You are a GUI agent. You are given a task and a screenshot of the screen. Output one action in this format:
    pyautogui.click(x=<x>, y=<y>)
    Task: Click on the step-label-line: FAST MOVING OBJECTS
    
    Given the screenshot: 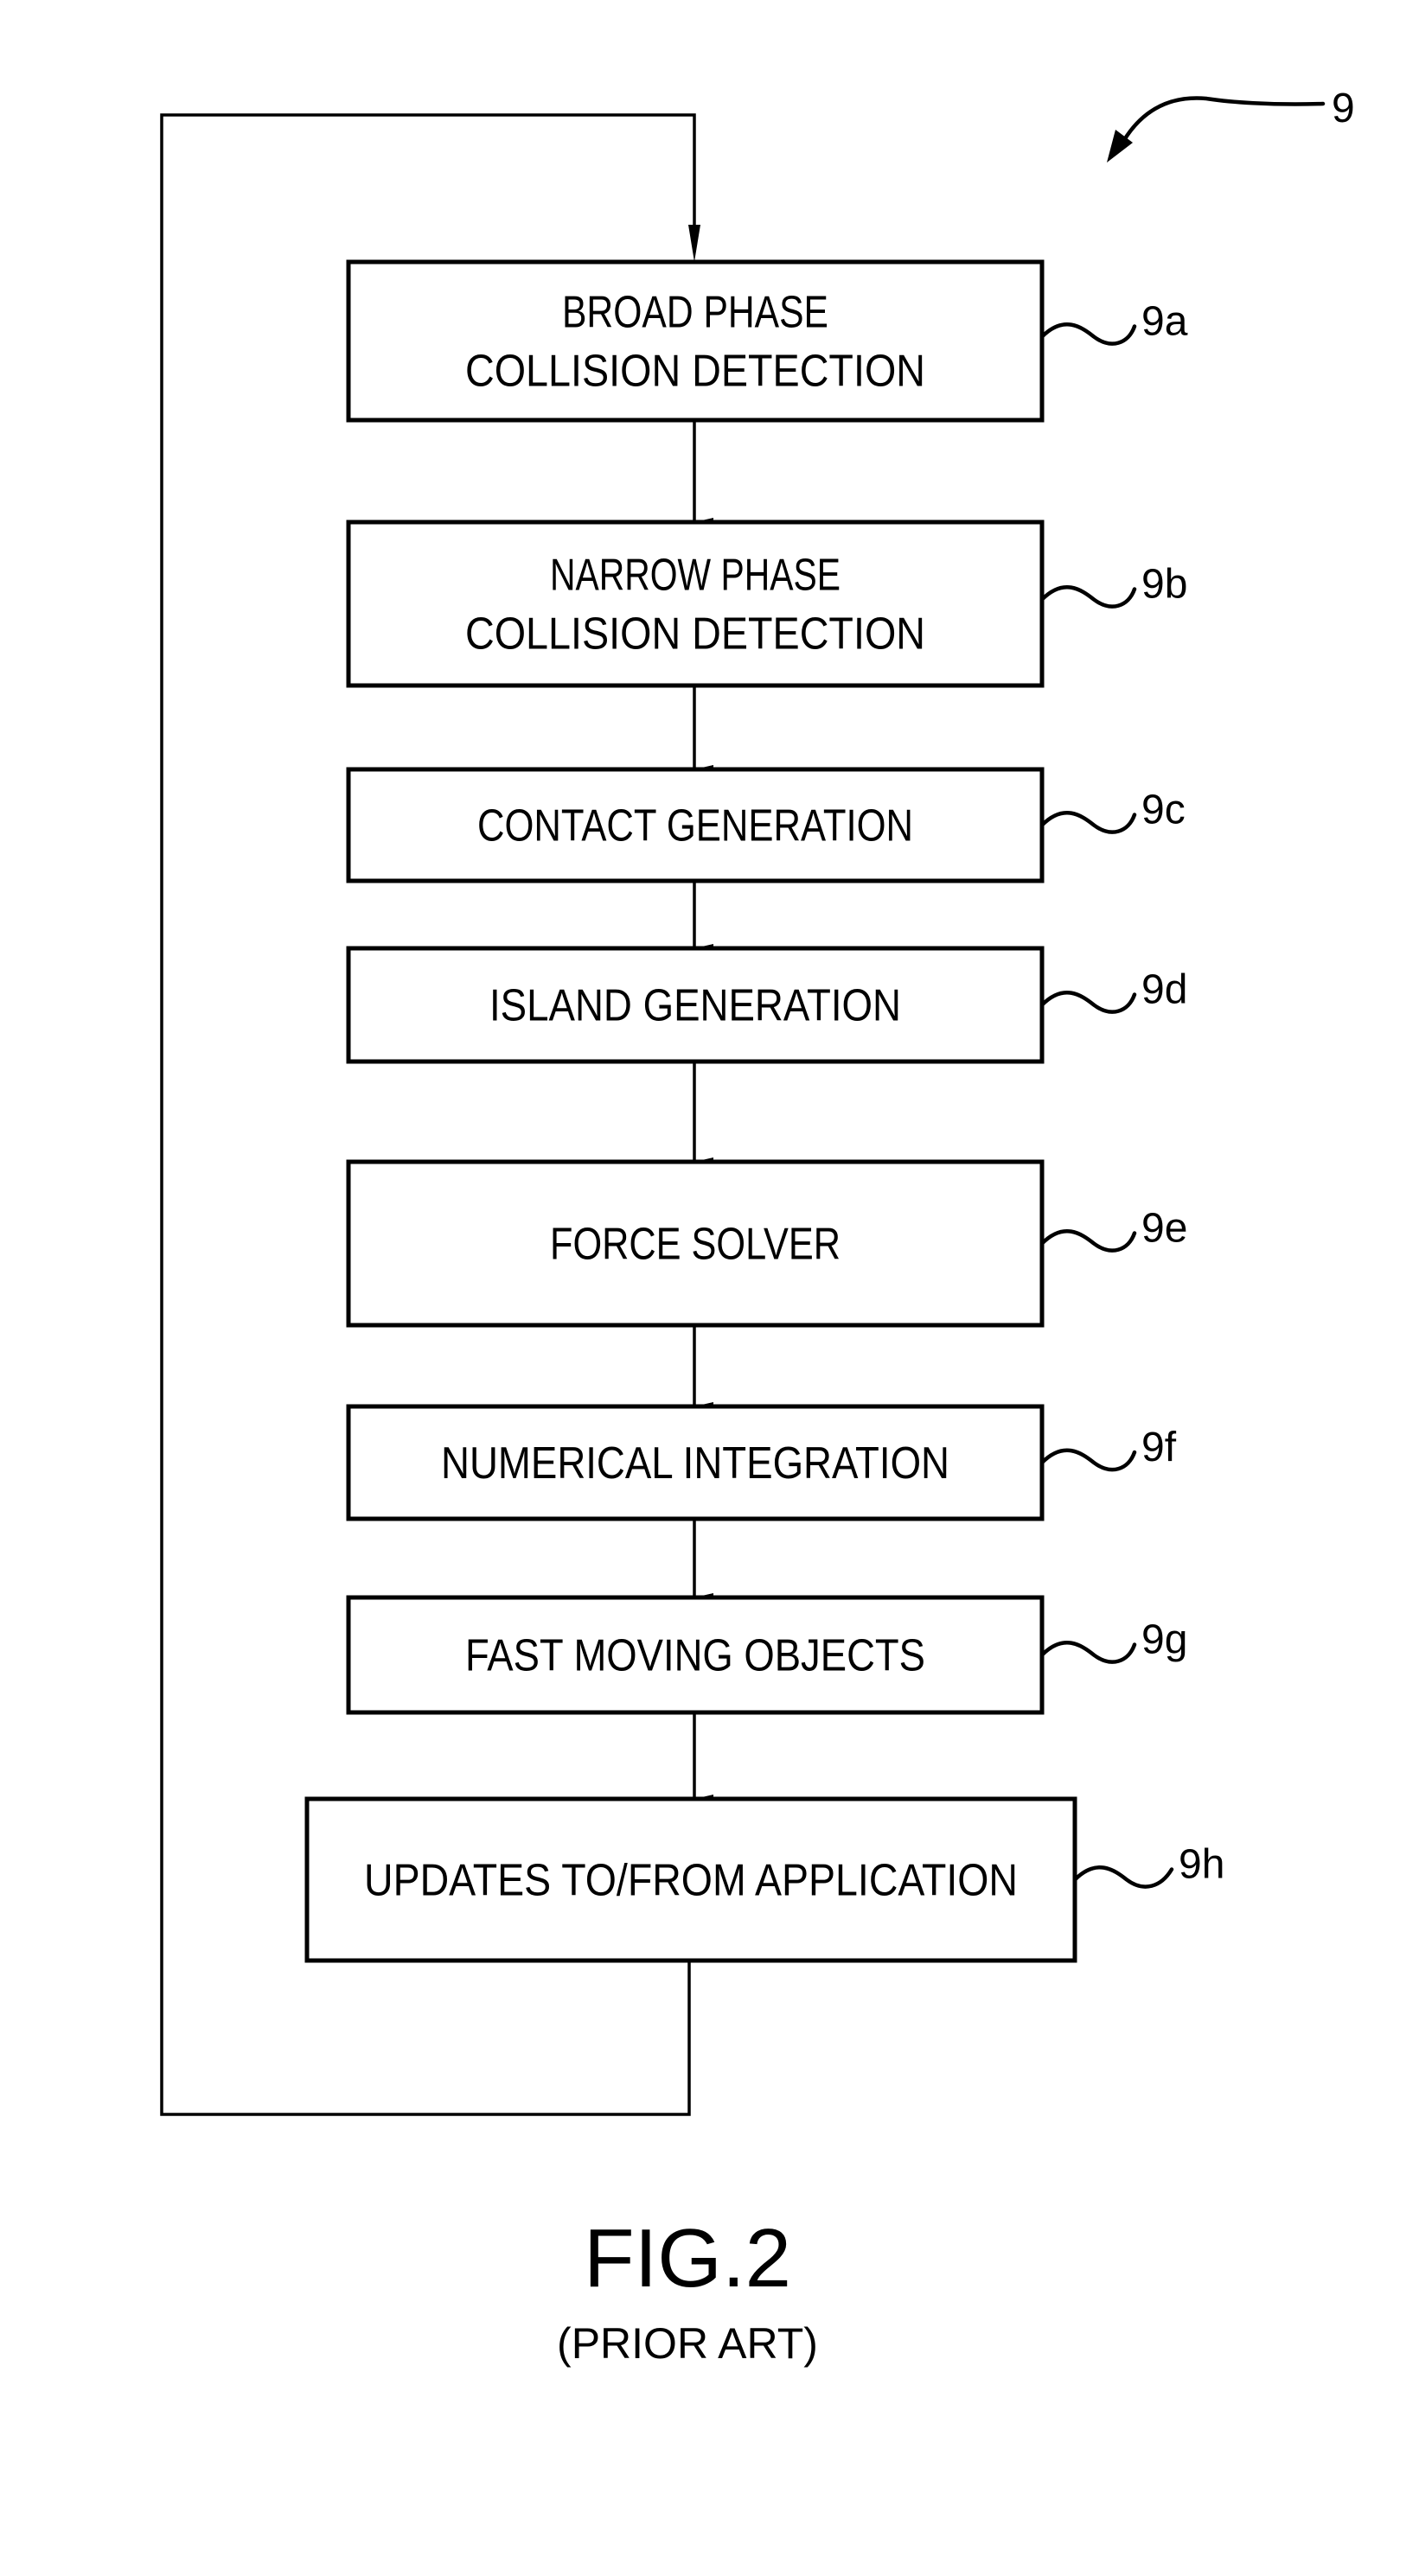 What is the action you would take?
    pyautogui.click(x=695, y=1656)
    